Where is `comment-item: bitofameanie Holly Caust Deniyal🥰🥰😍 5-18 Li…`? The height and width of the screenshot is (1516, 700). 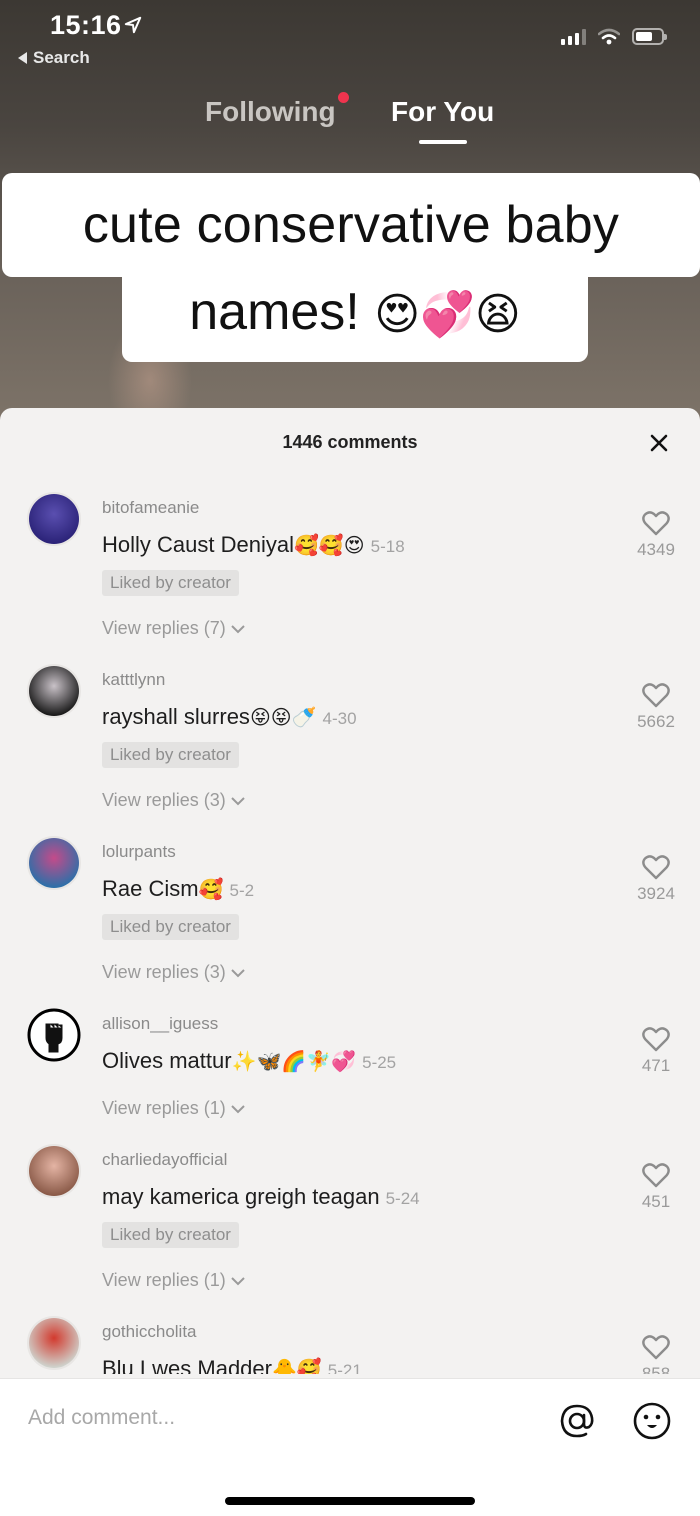 comment-item: bitofameanie Holly Caust Deniyal🥰🥰😍 5-18 Li… is located at coordinates (350, 570).